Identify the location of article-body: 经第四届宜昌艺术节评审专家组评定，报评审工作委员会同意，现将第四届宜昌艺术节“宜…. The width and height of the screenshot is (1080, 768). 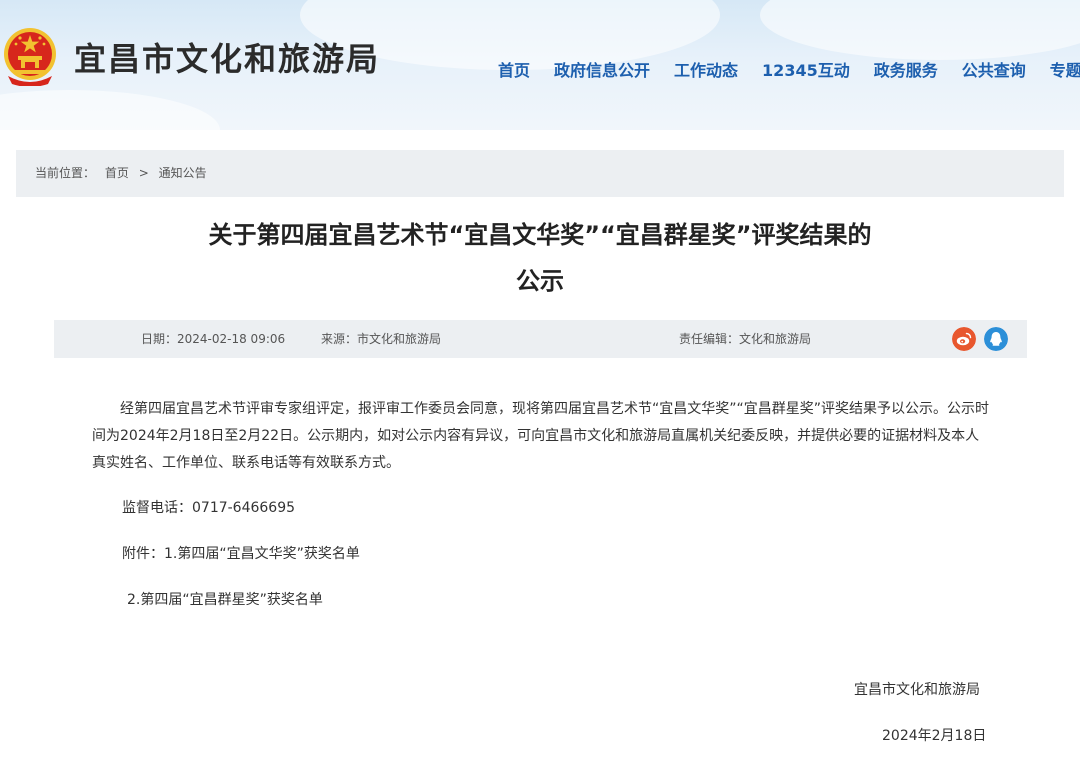
(542, 436).